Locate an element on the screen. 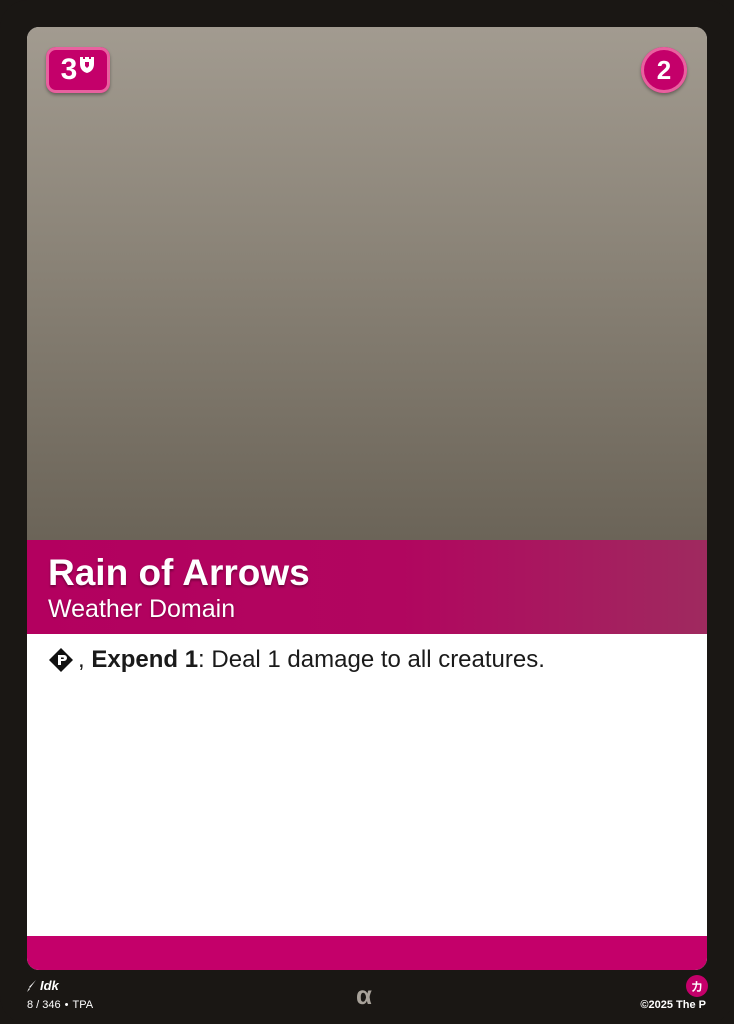 This screenshot has height=1024, width=734. collector-info: 8 / 346 • TPA is located at coordinates (60, 1005).